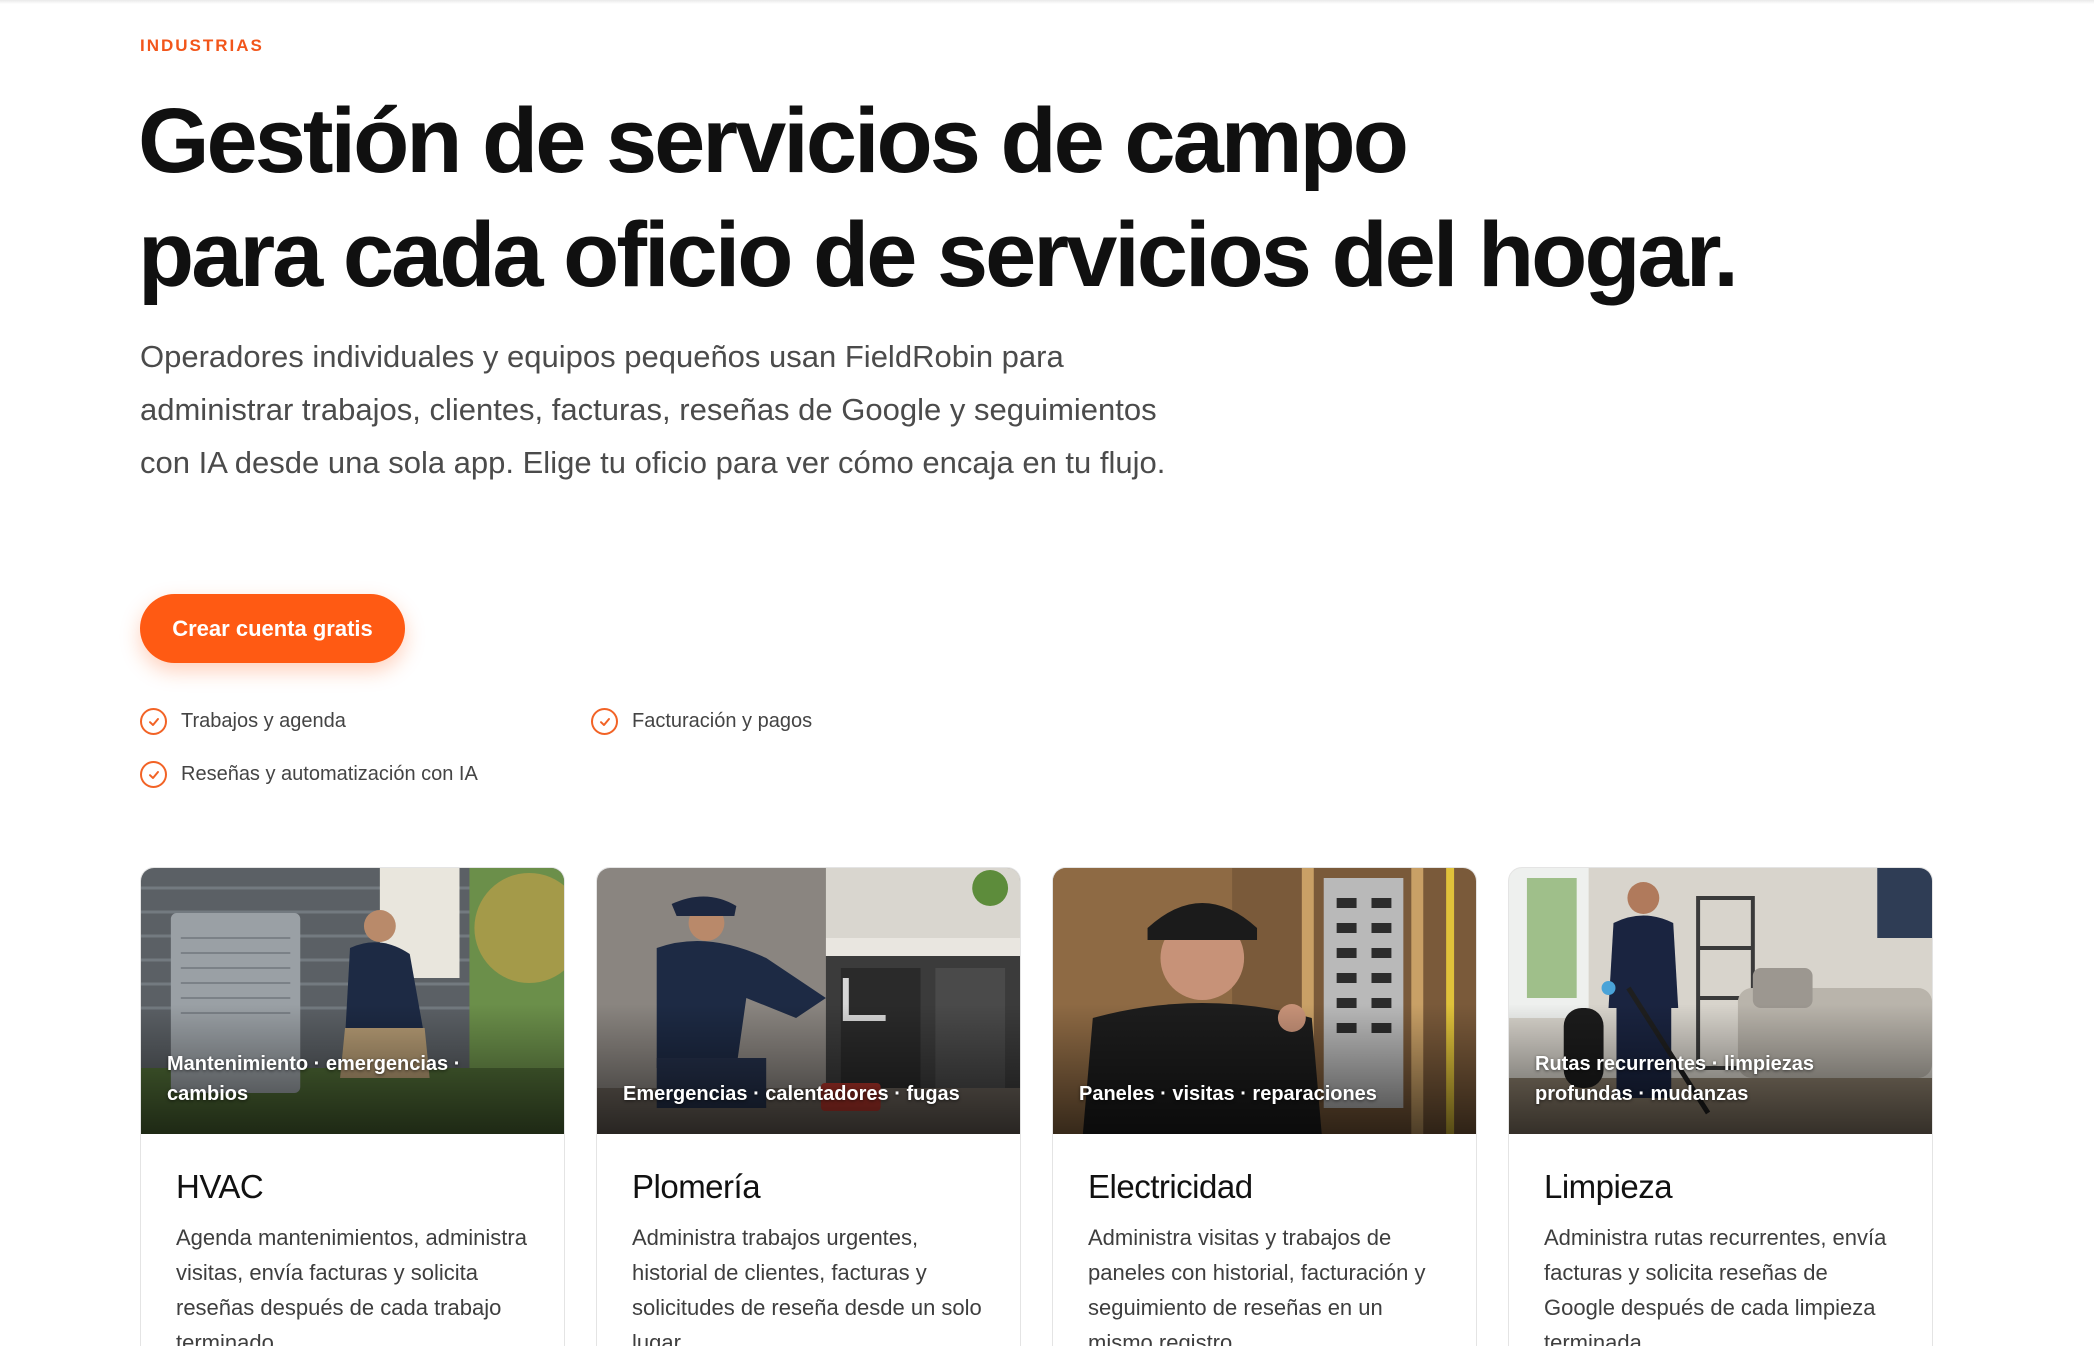 The width and height of the screenshot is (2094, 1346). I want to click on card-tags: Emergencias · calentadores · fugas, so click(791, 1094).